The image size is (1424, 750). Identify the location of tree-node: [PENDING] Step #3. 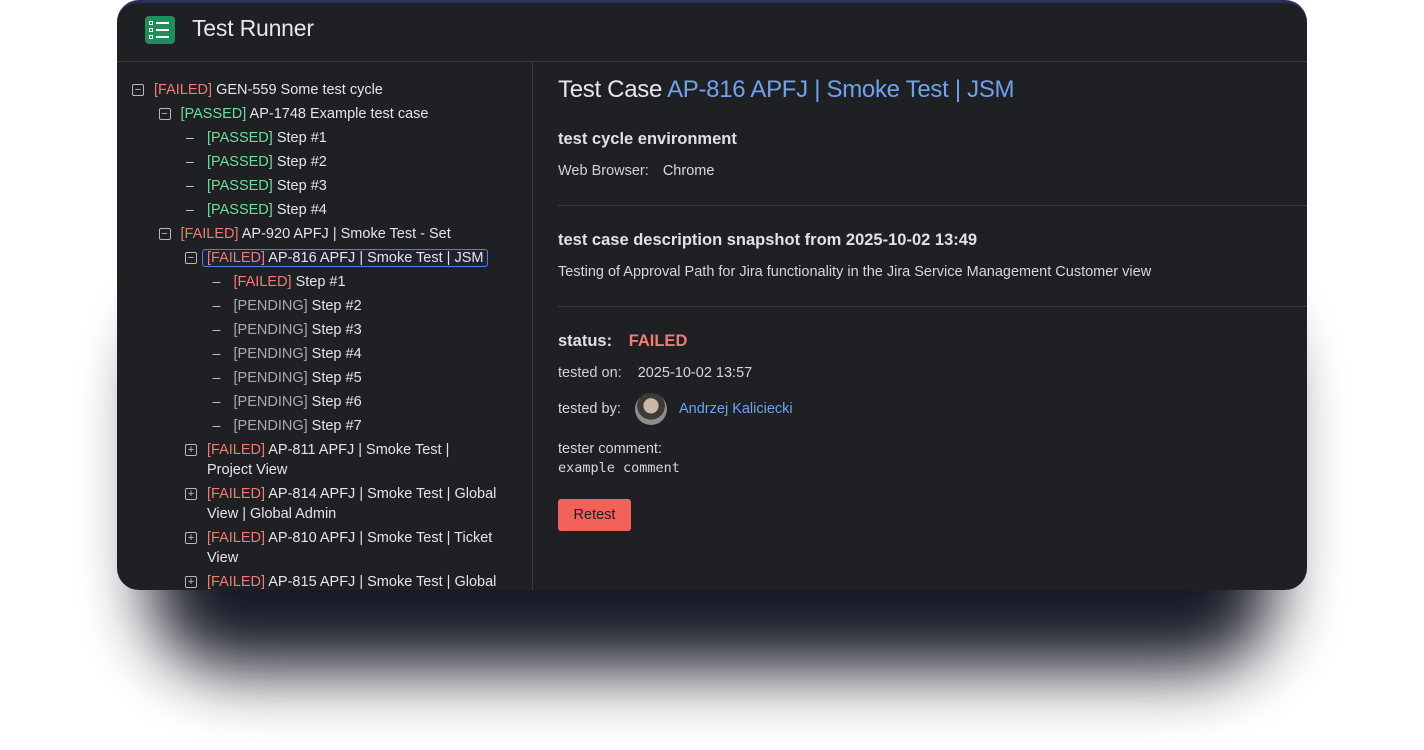
(298, 330).